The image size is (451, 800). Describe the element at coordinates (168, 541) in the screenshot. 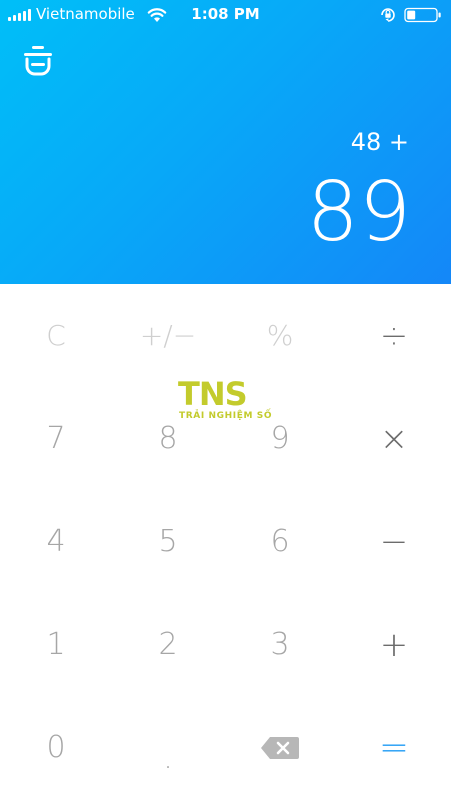

I see `digit-5-button: 5` at that location.